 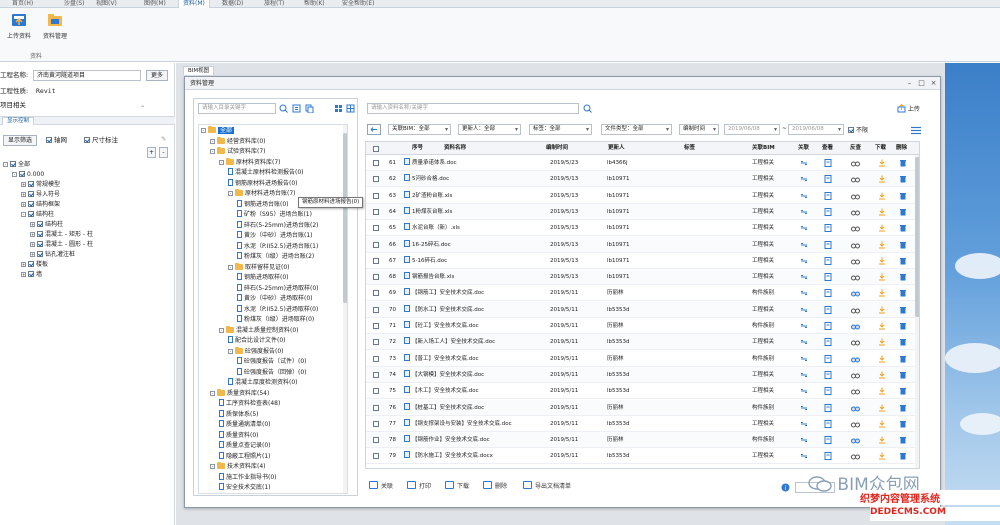 I want to click on project-name-select: 济南黄河隧道项目, so click(x=87, y=75).